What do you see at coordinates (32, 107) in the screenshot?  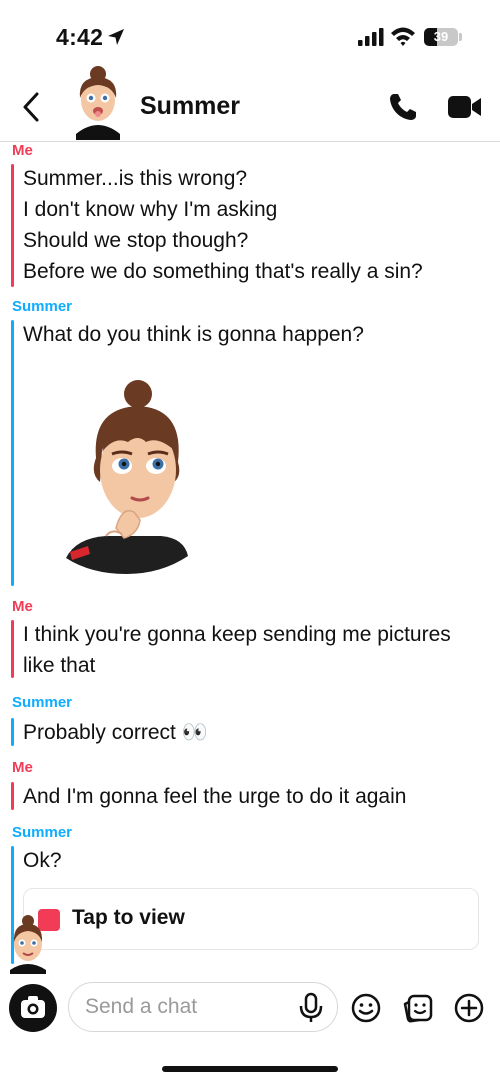 I see `chevron-left-icon` at bounding box center [32, 107].